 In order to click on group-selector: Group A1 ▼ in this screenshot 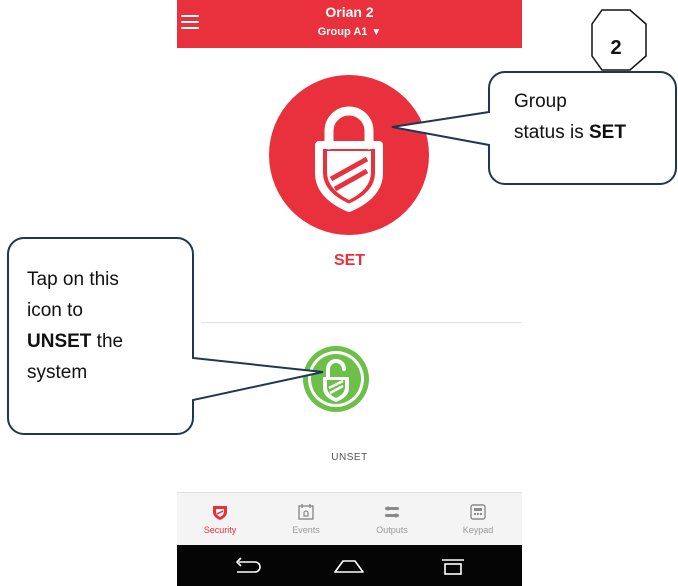, I will do `click(349, 32)`.